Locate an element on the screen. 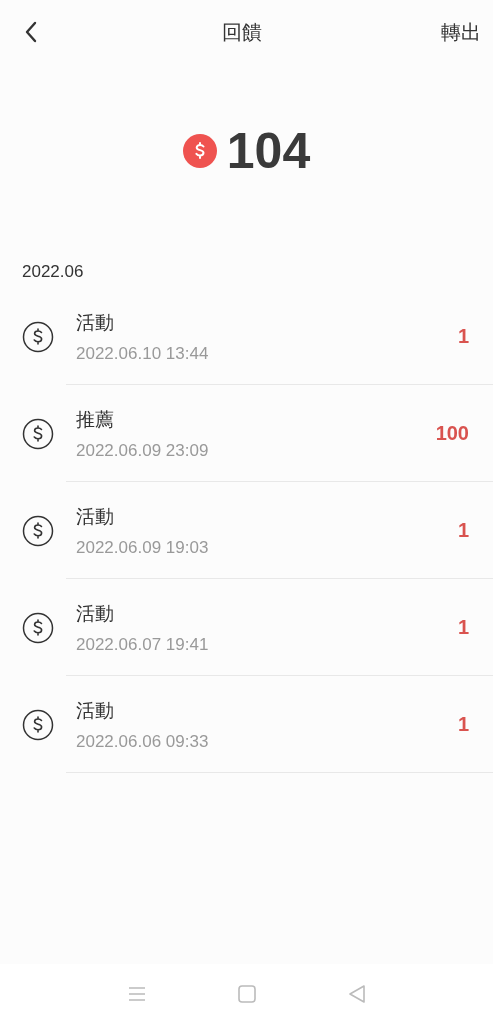 The width and height of the screenshot is (493, 1024). dollar-coin-icon is located at coordinates (199, 151).